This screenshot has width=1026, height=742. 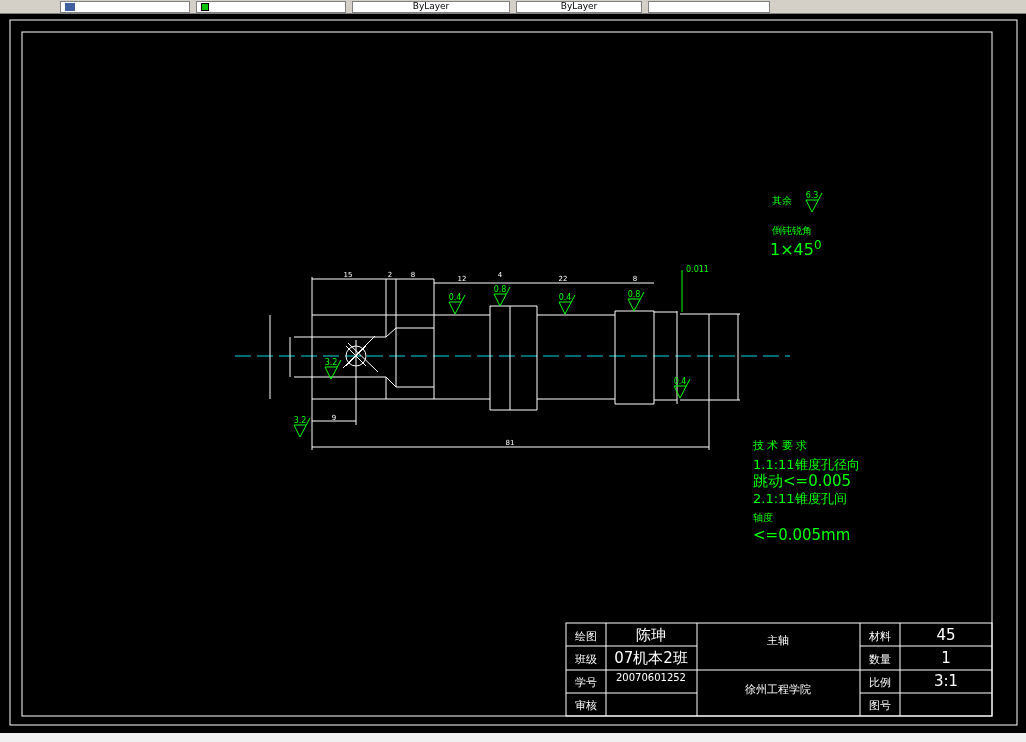 I want to click on title-block-value: 陈珅, so click(x=651, y=635).